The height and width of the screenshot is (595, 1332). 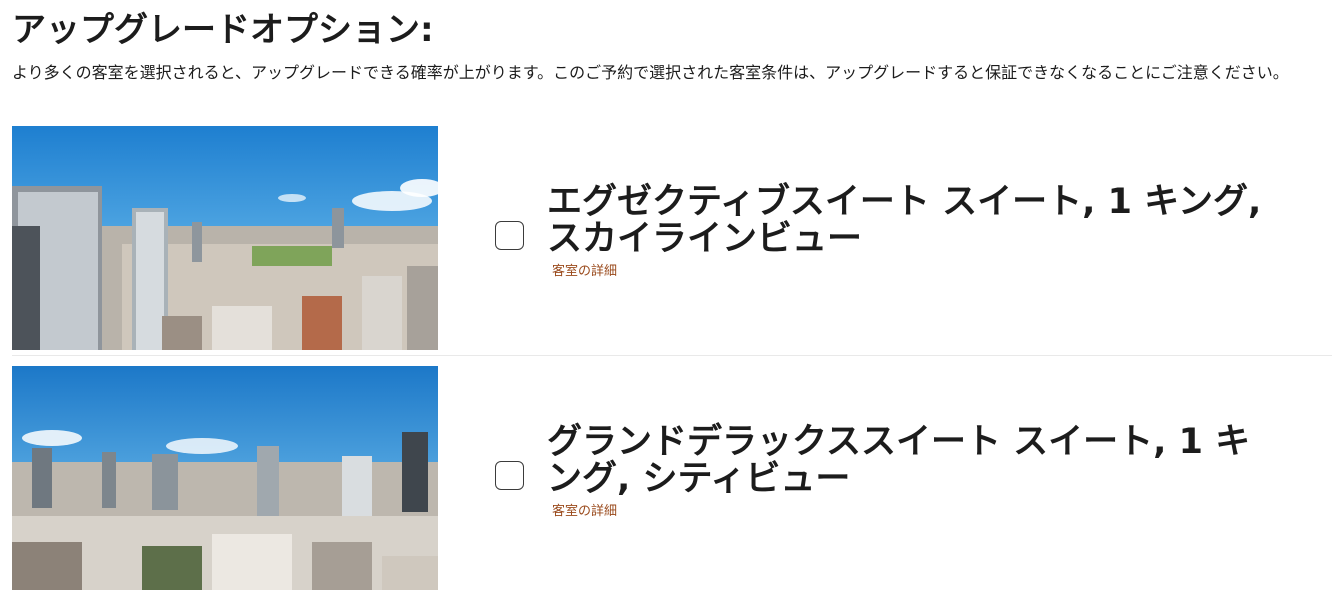 What do you see at coordinates (225, 238) in the screenshot?
I see `room-photo-skyline` at bounding box center [225, 238].